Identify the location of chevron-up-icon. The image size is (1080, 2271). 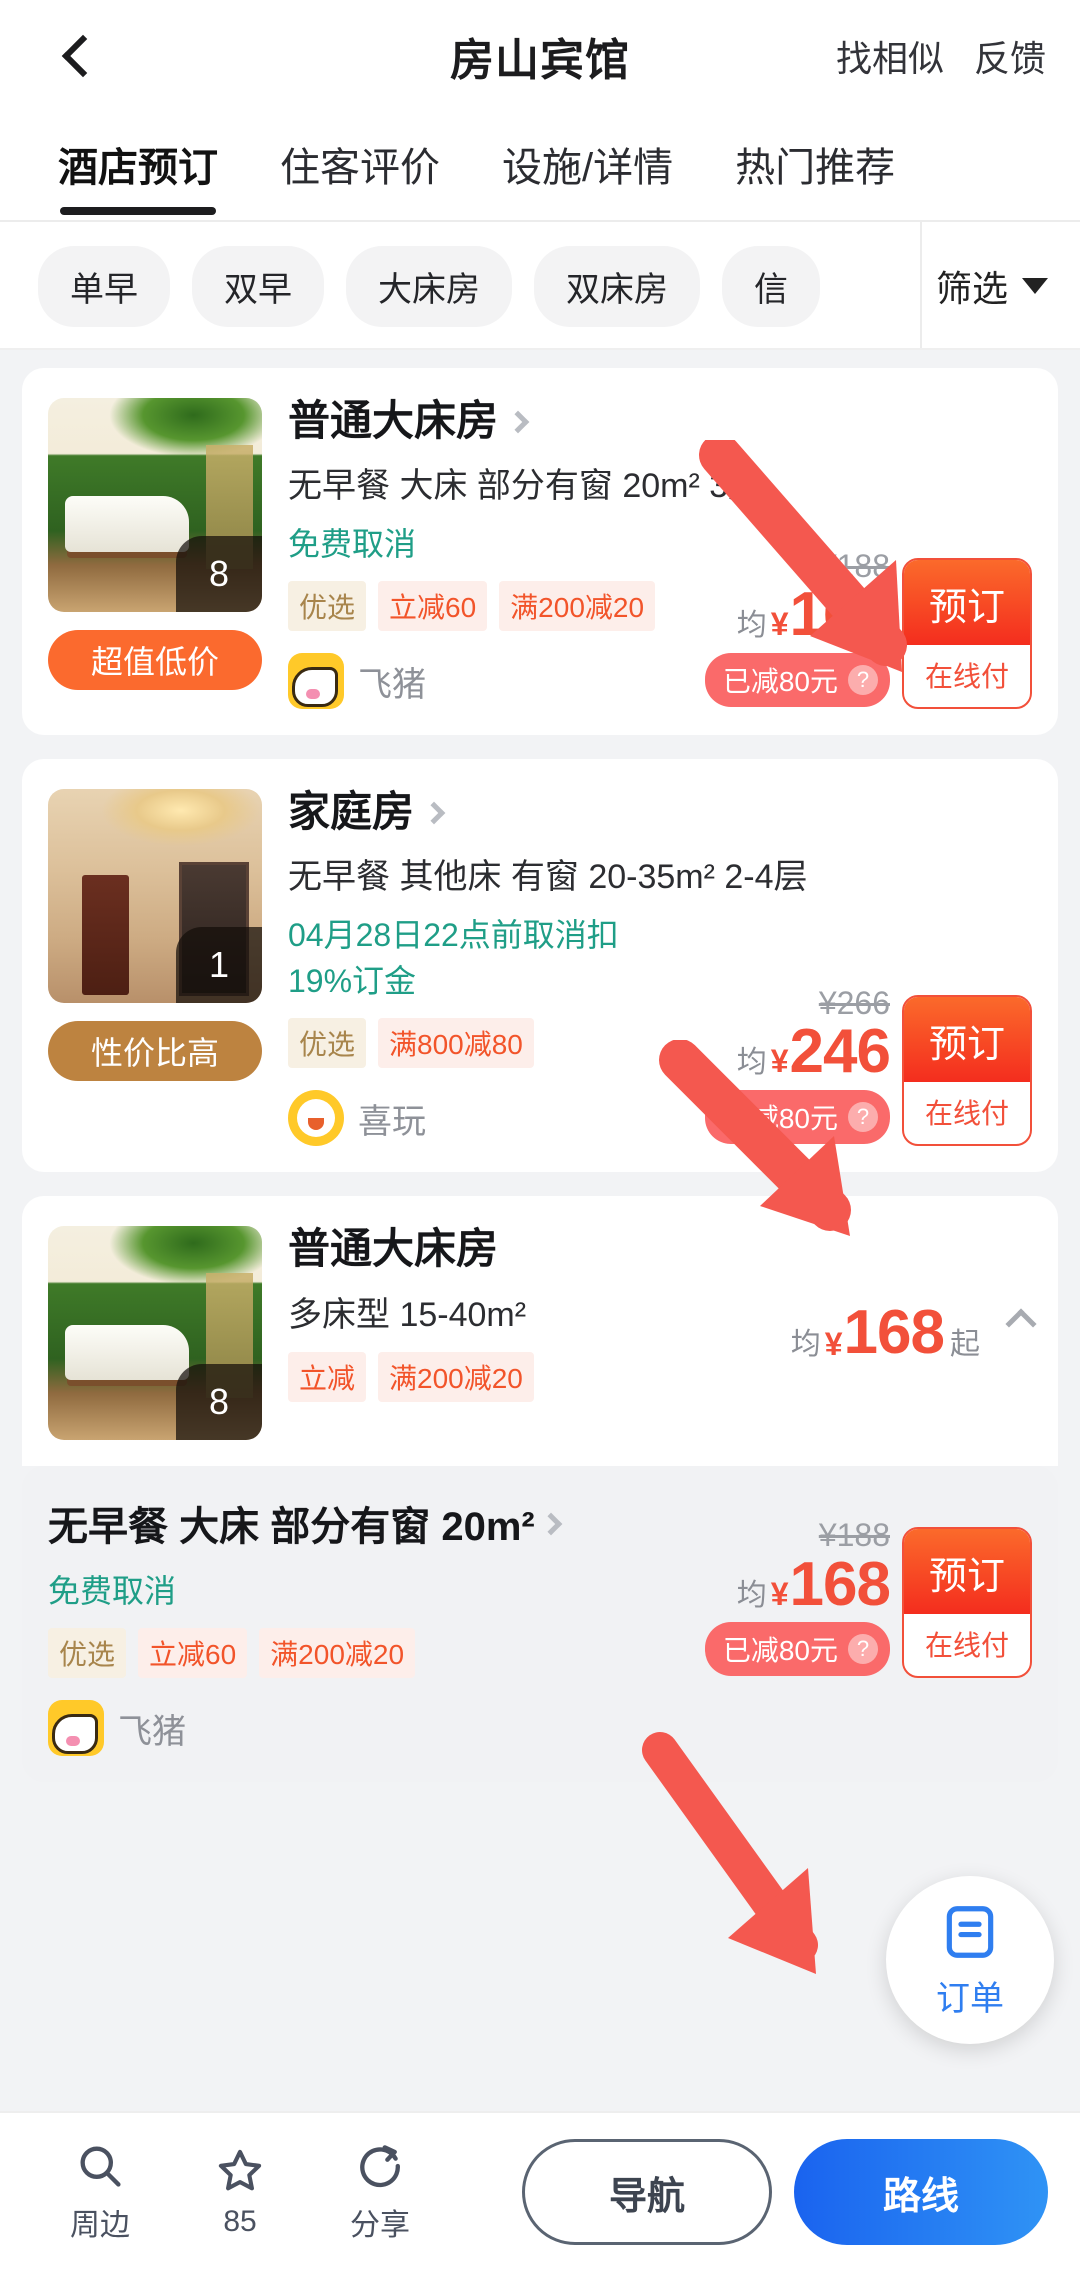
(1021, 1324).